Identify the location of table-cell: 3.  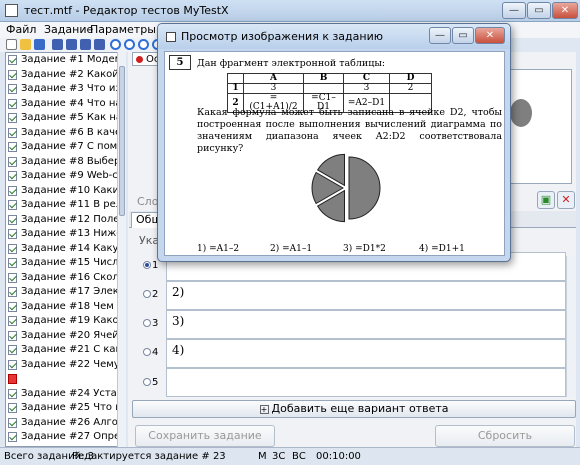
(273, 88).